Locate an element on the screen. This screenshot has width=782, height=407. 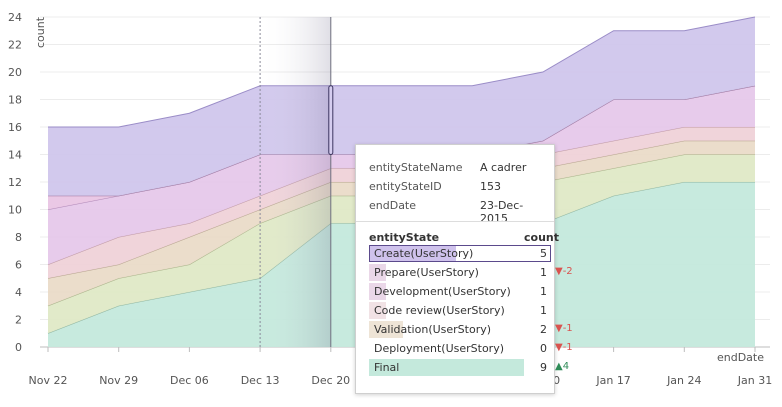
tooltip-row: Prepare(UserStory) 1 ▼-2 is located at coordinates (471, 272).